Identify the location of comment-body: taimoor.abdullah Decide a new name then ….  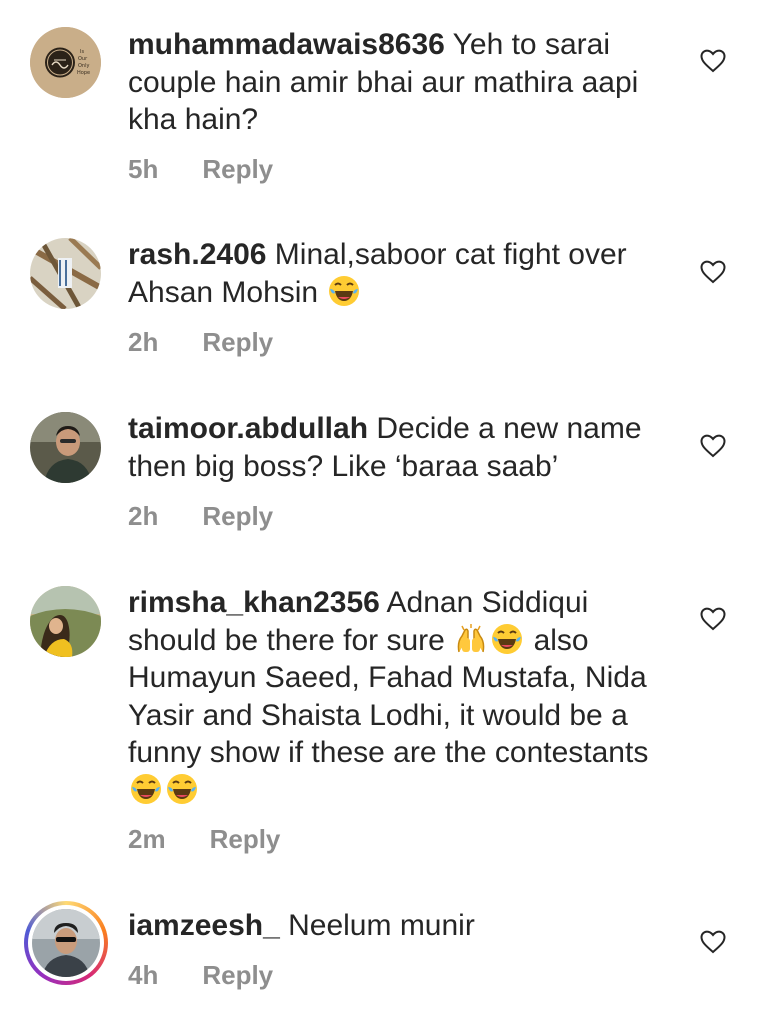
(403, 447).